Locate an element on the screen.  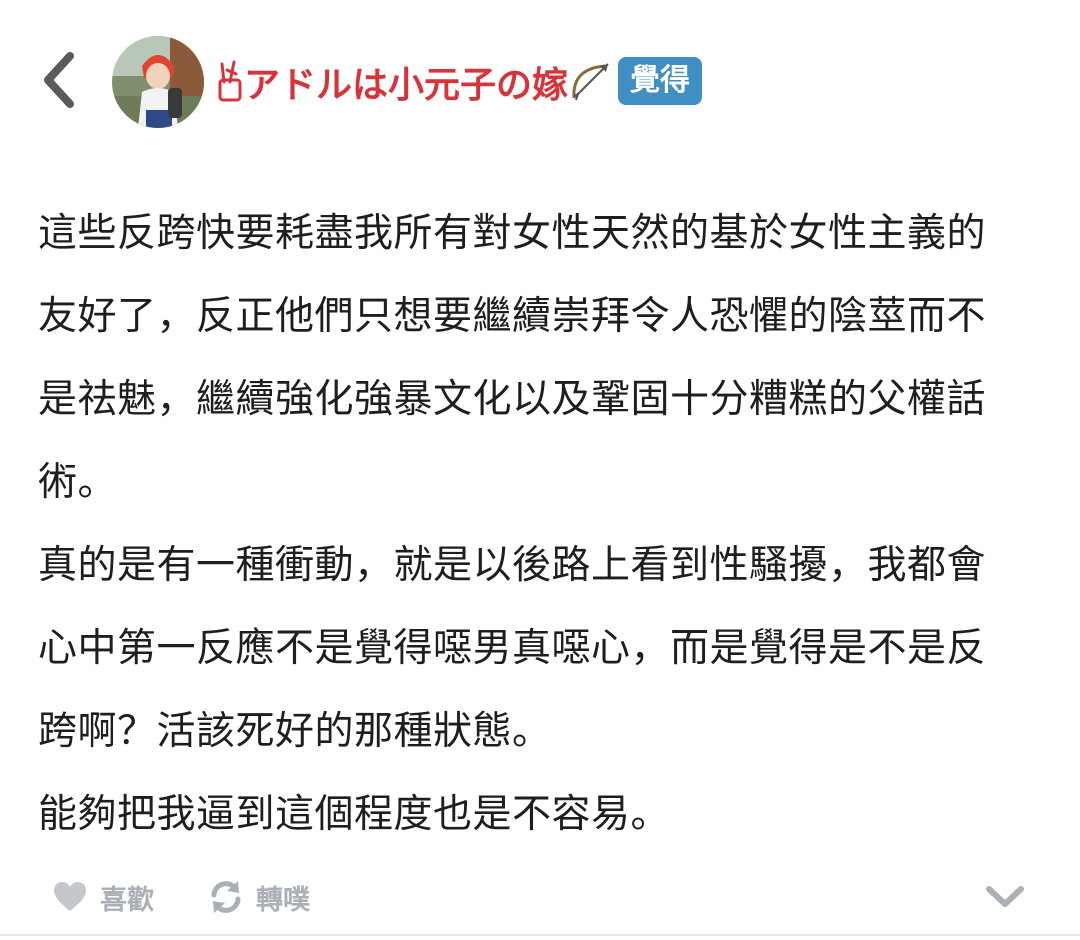
expand-button is located at coordinates (1005, 897).